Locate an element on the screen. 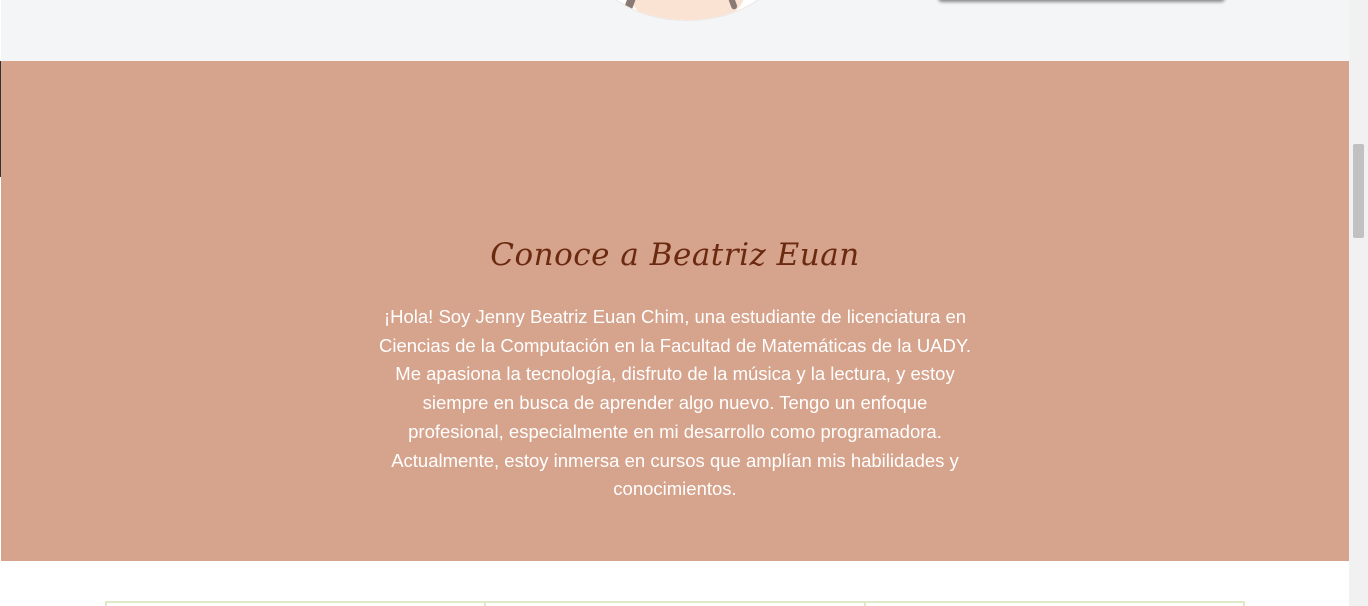  vertical-scrollbar is located at coordinates (1358, 303).